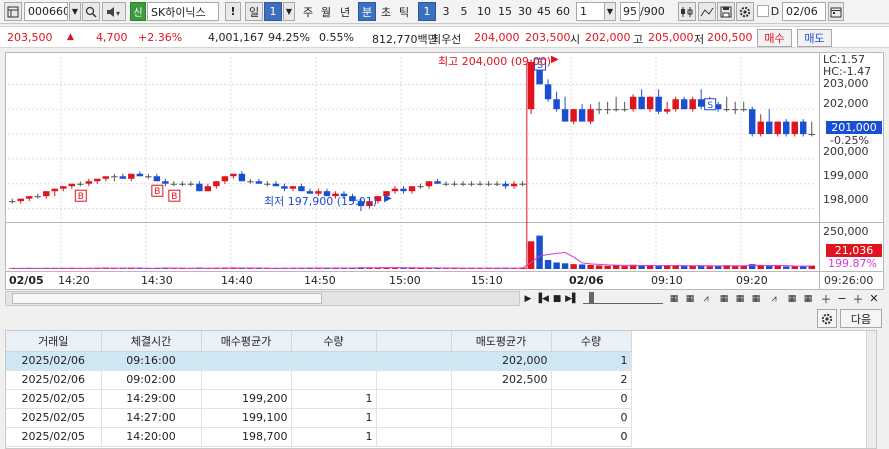 This screenshot has width=889, height=449. I want to click on table-row: 2025/02/05 14:29:00 199,200 1 0, so click(319, 399).